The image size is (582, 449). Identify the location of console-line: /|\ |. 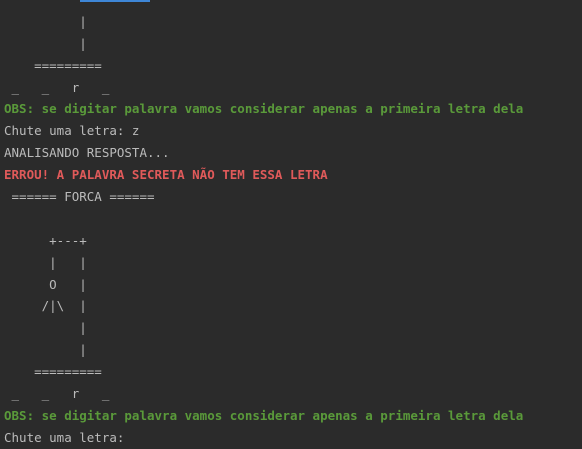
(45, 306).